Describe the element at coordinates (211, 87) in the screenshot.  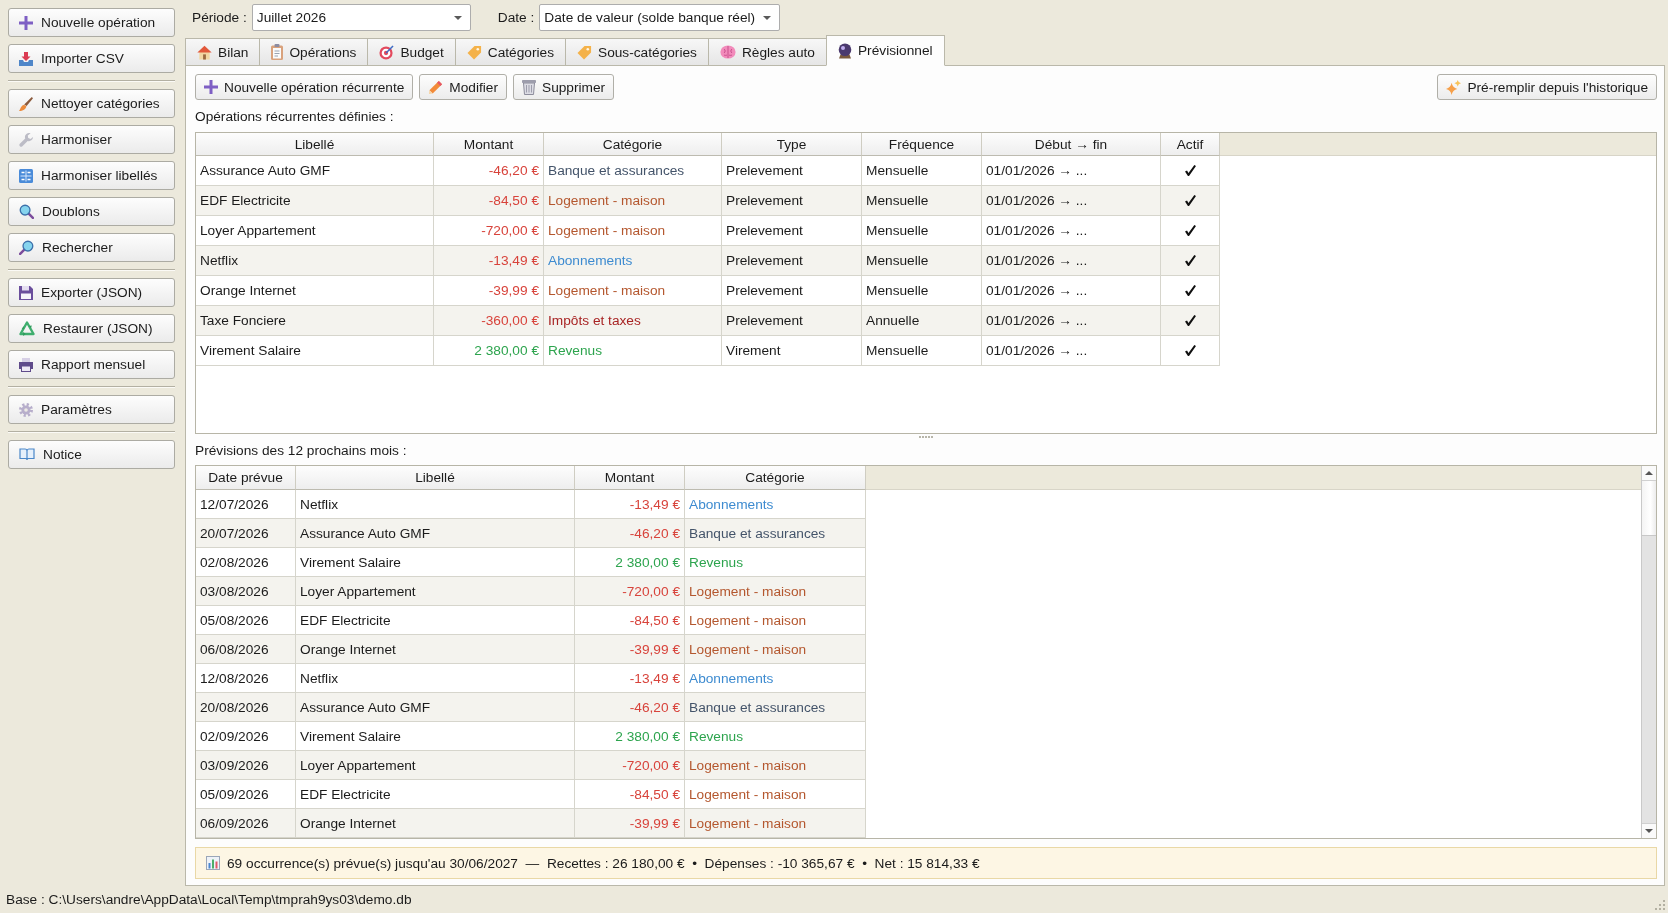
I see `plus-icon` at that location.